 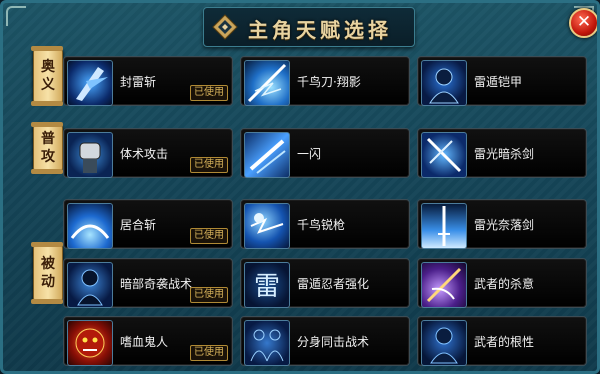 I want to click on lightning-abyss-sword-icon, so click(x=444, y=226).